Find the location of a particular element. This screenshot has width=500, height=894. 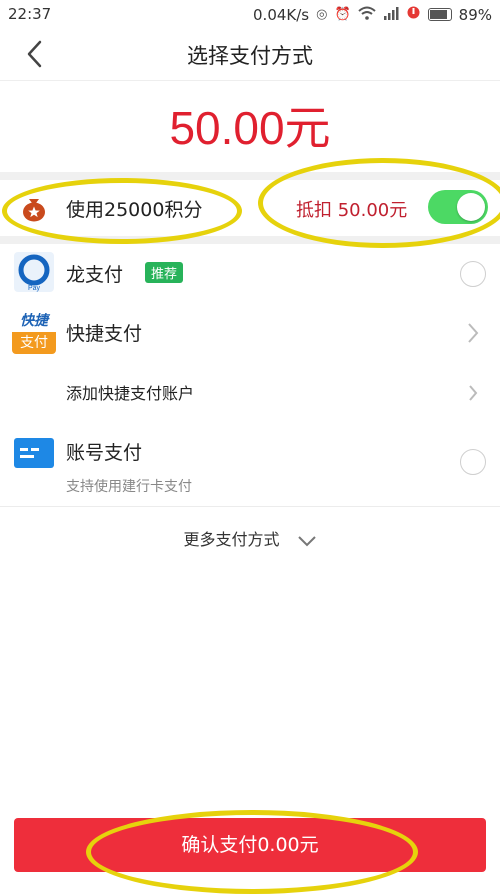

quick-pay-icon: 快捷 支付 is located at coordinates (34, 332).